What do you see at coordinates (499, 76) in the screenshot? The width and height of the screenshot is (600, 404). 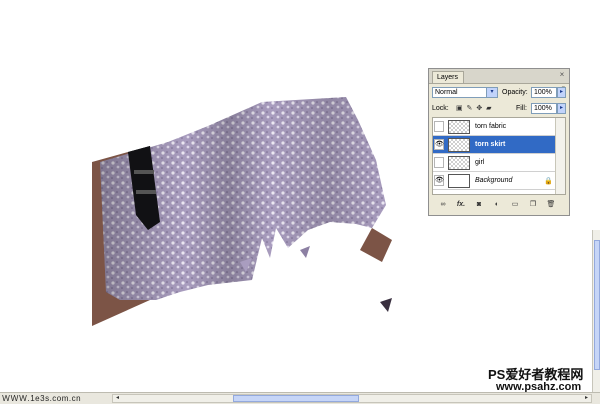 I see `panel-header: Layers ×` at bounding box center [499, 76].